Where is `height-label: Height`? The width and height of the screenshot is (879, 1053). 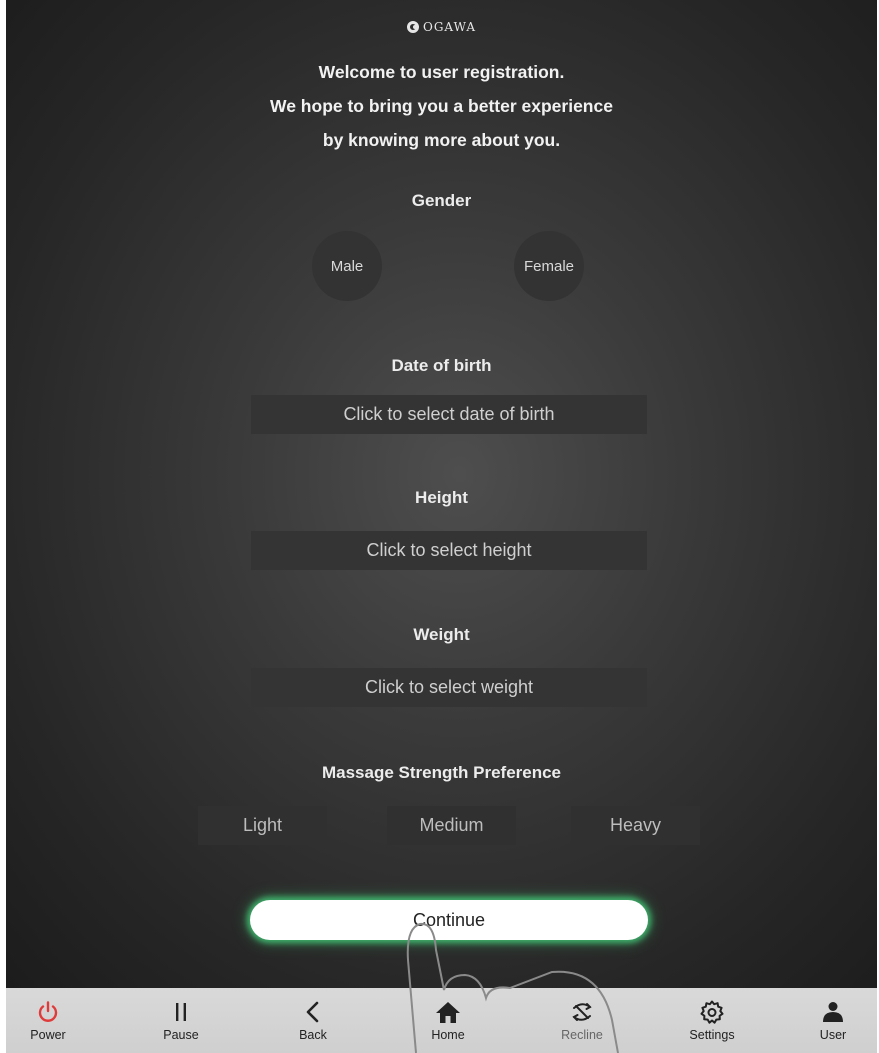
height-label: Height is located at coordinates (441, 497).